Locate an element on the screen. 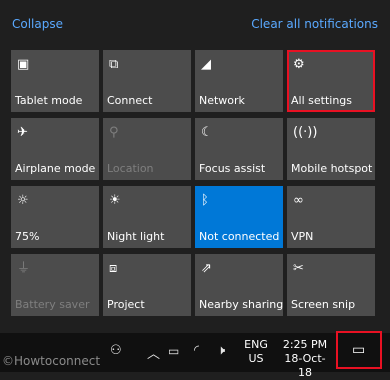 This screenshot has width=390, height=380. project-icon: ⧈ is located at coordinates (113, 268).